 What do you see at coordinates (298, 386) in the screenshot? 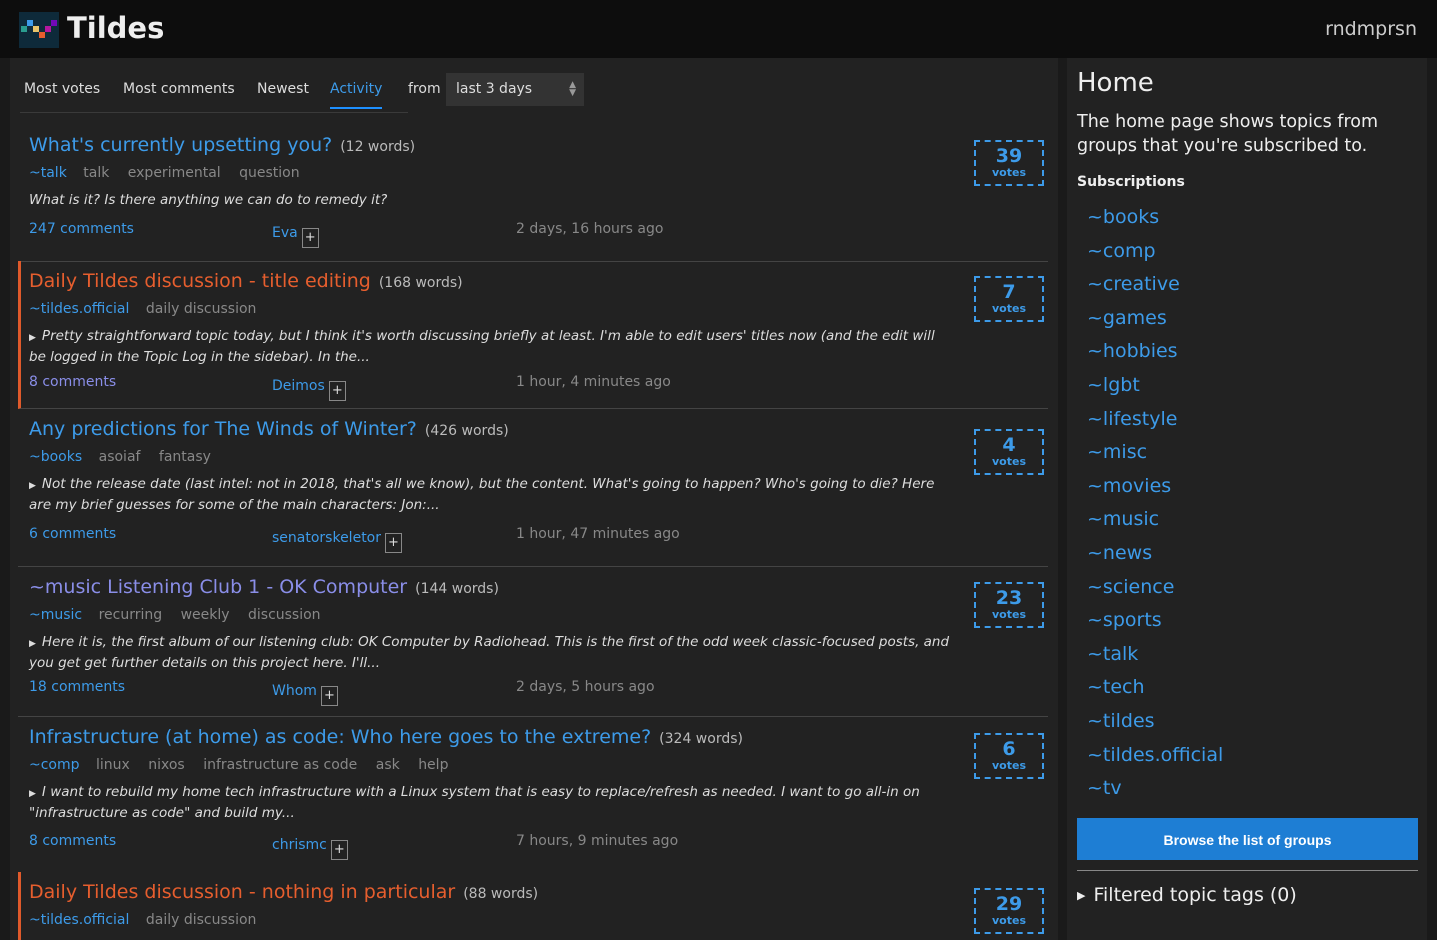
I see `author-link: Deimos` at bounding box center [298, 386].